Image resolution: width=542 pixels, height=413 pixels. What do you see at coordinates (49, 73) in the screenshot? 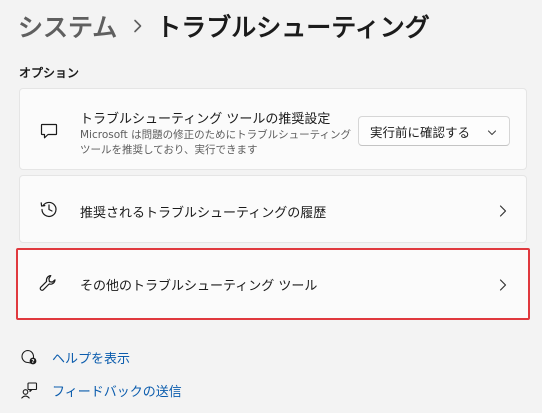
I see `section-label-options: オプション` at bounding box center [49, 73].